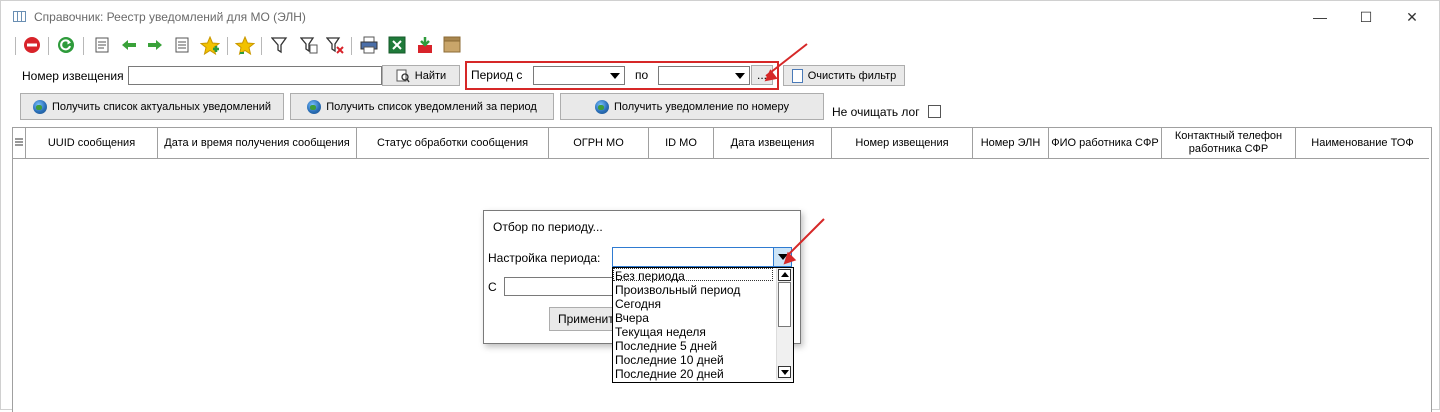  Describe the element at coordinates (784, 304) in the screenshot. I see `scroll-thumb` at that location.